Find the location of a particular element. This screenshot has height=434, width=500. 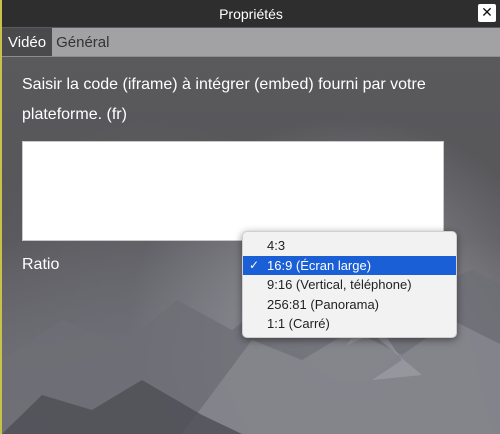

tab-video: Vidéo is located at coordinates (27, 42).